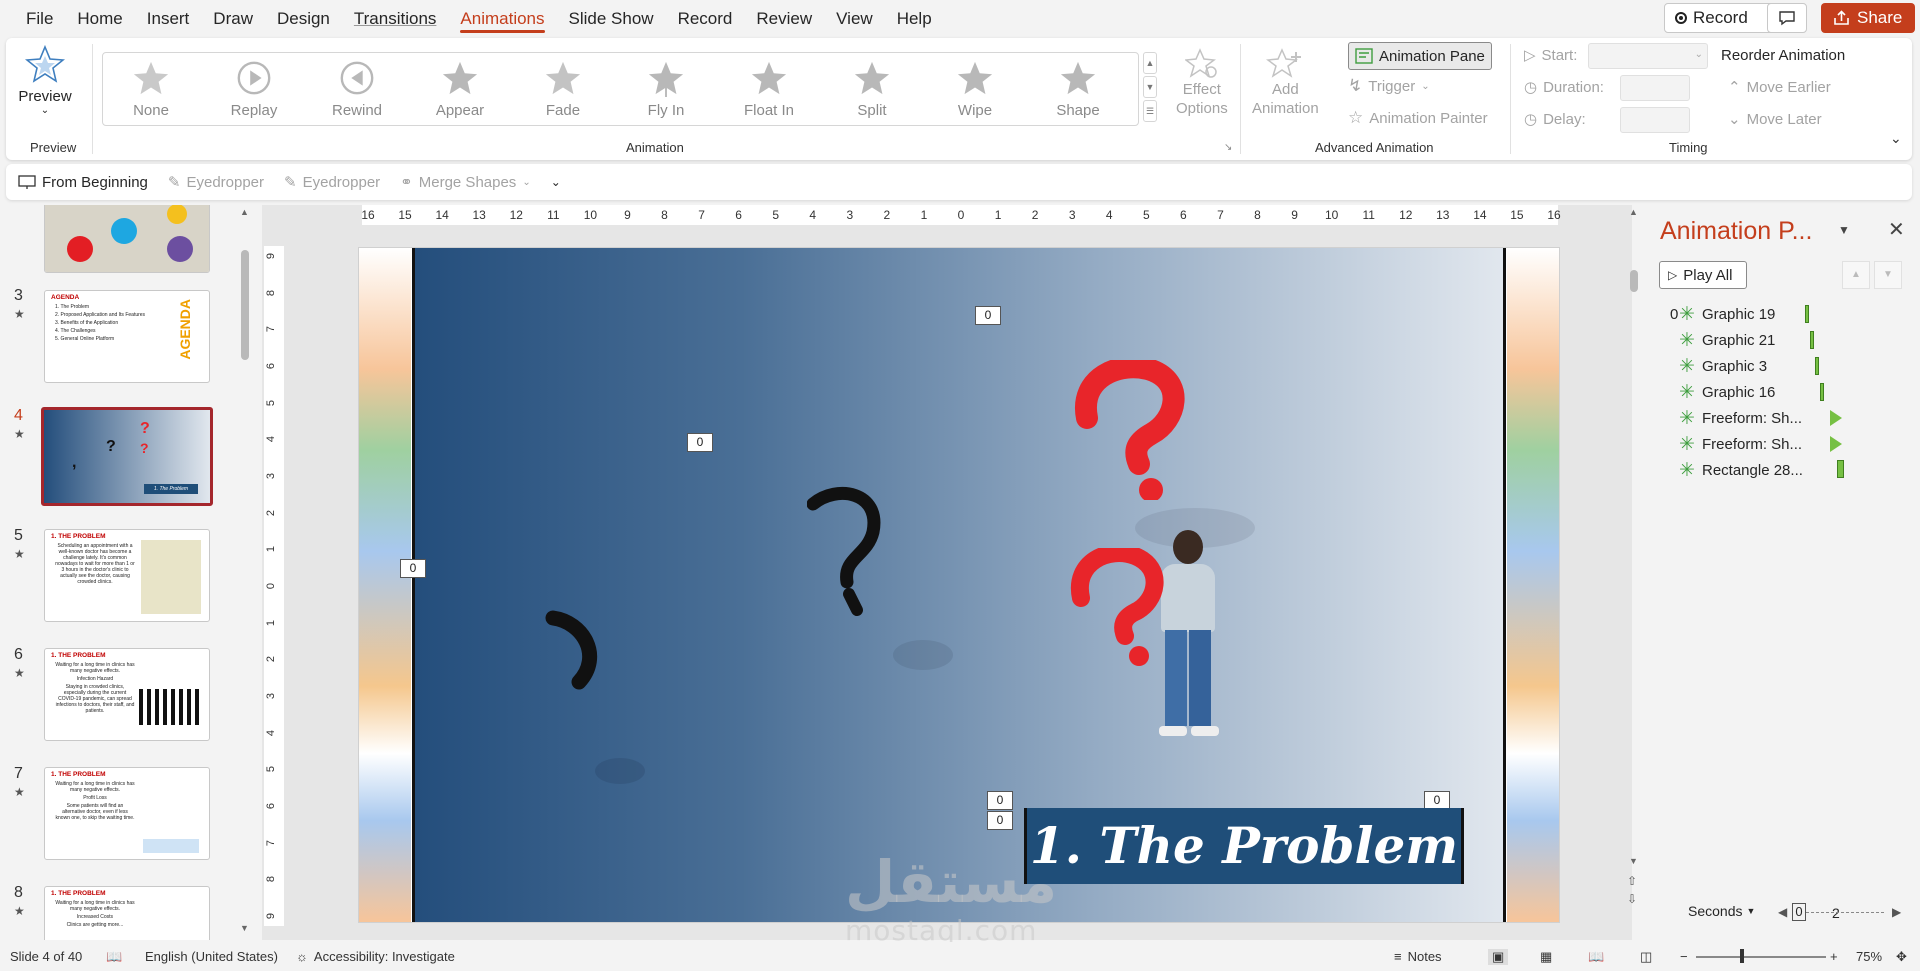 The image size is (1920, 971). What do you see at coordinates (1896, 229) in the screenshot?
I see `close-icon: ✕` at bounding box center [1896, 229].